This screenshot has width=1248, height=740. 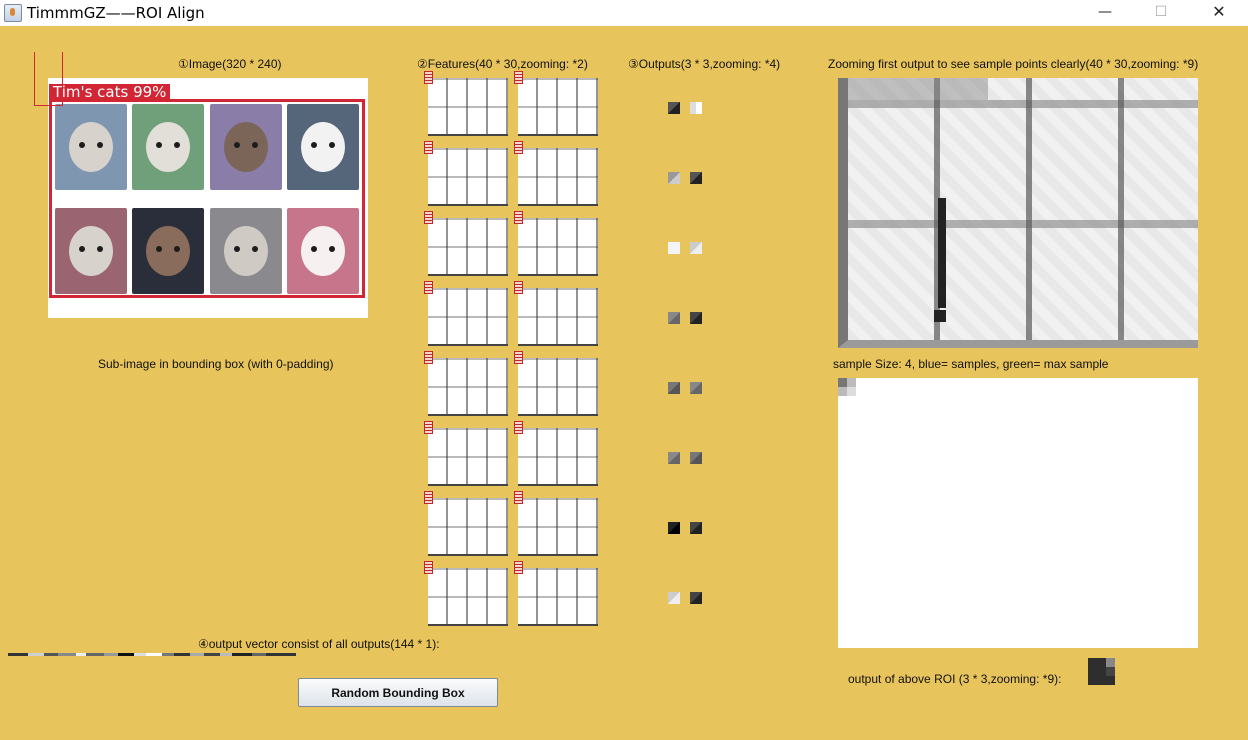 I want to click on title-bar: TimmmGZ——ROI Align — ☐ ✕, so click(x=624, y=13).